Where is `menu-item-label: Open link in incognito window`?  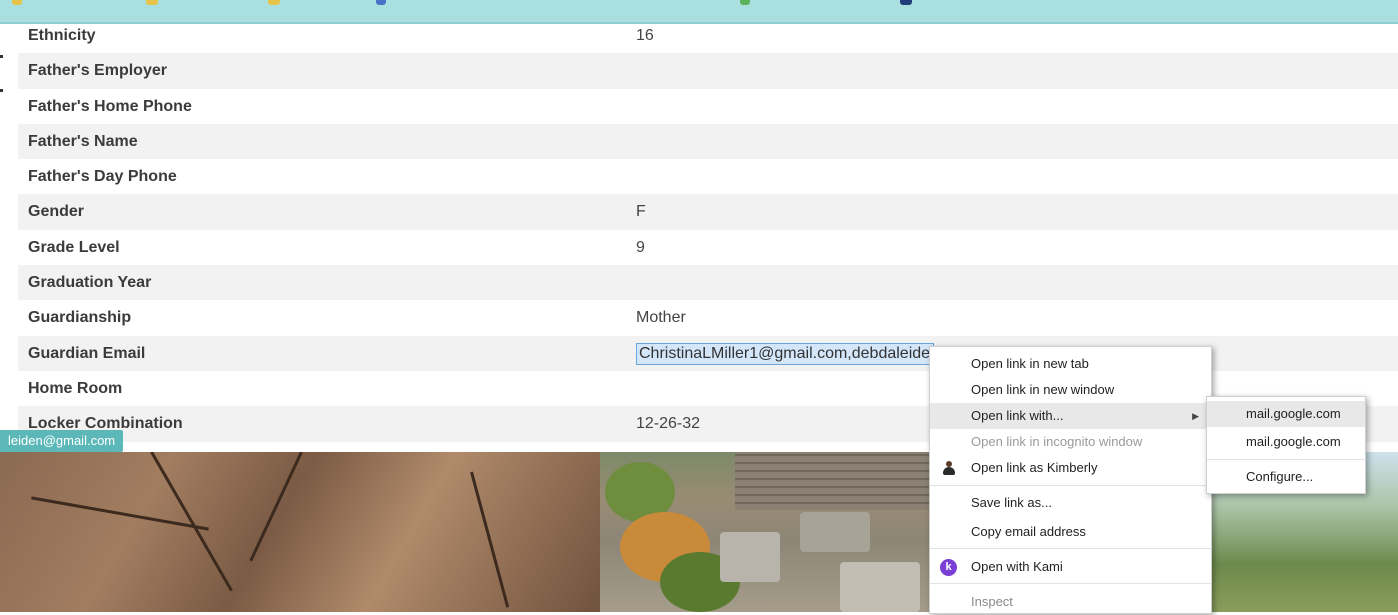
menu-item-label: Open link in incognito window is located at coordinates (1057, 441).